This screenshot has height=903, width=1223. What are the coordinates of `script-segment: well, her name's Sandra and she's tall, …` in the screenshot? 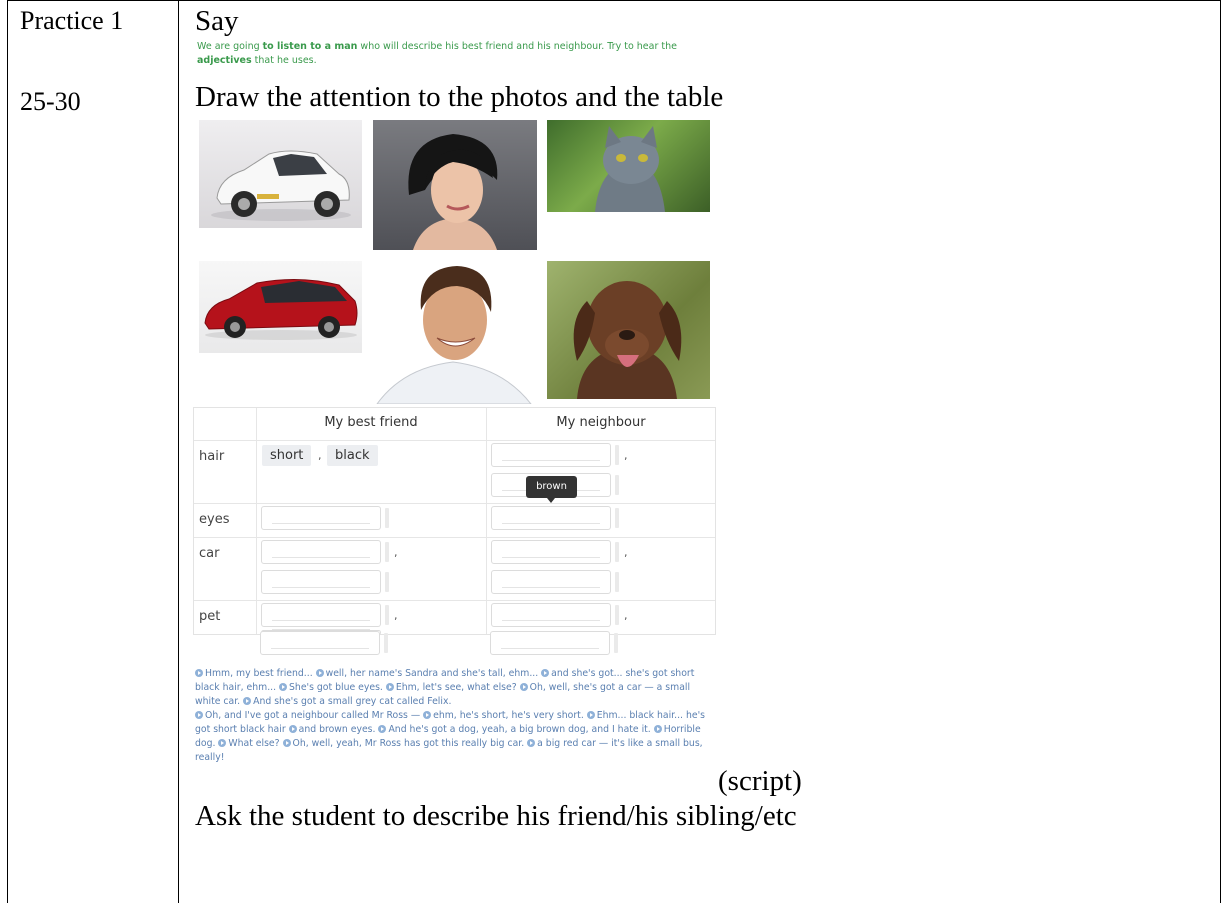 It's located at (433, 673).